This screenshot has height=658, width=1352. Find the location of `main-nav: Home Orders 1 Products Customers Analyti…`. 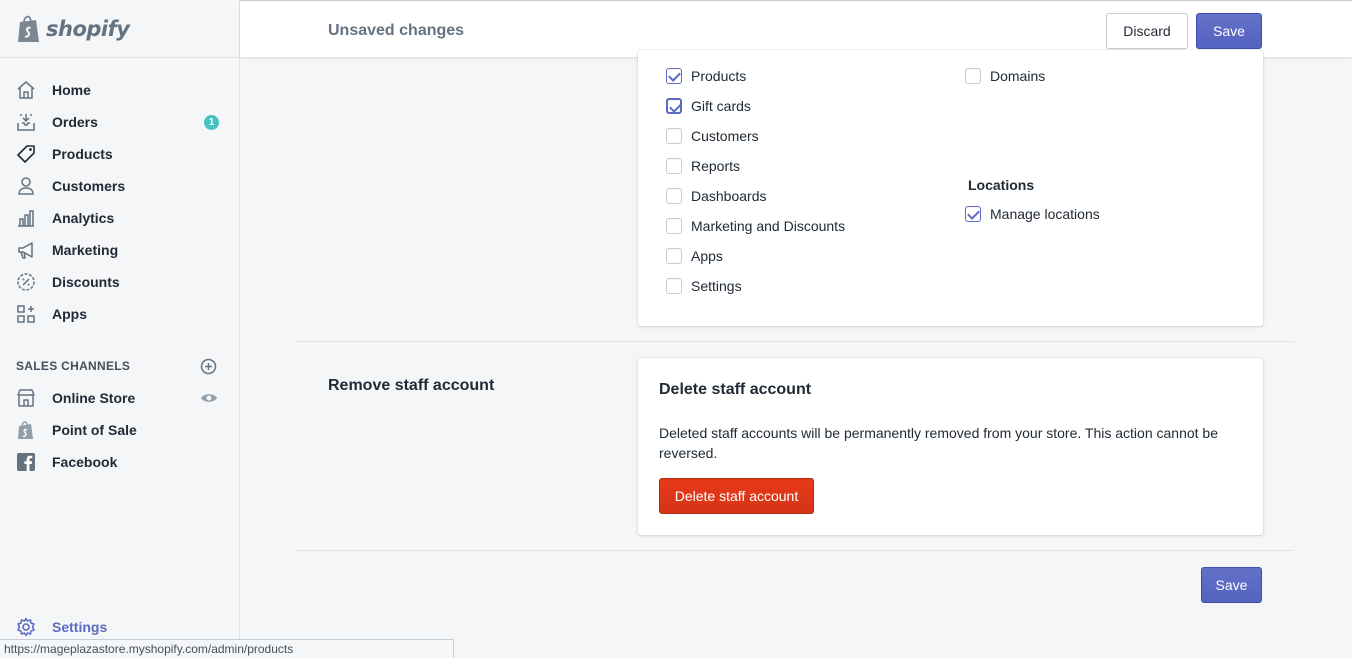

main-nav: Home Orders 1 Products Customers Analyti… is located at coordinates (119, 194).